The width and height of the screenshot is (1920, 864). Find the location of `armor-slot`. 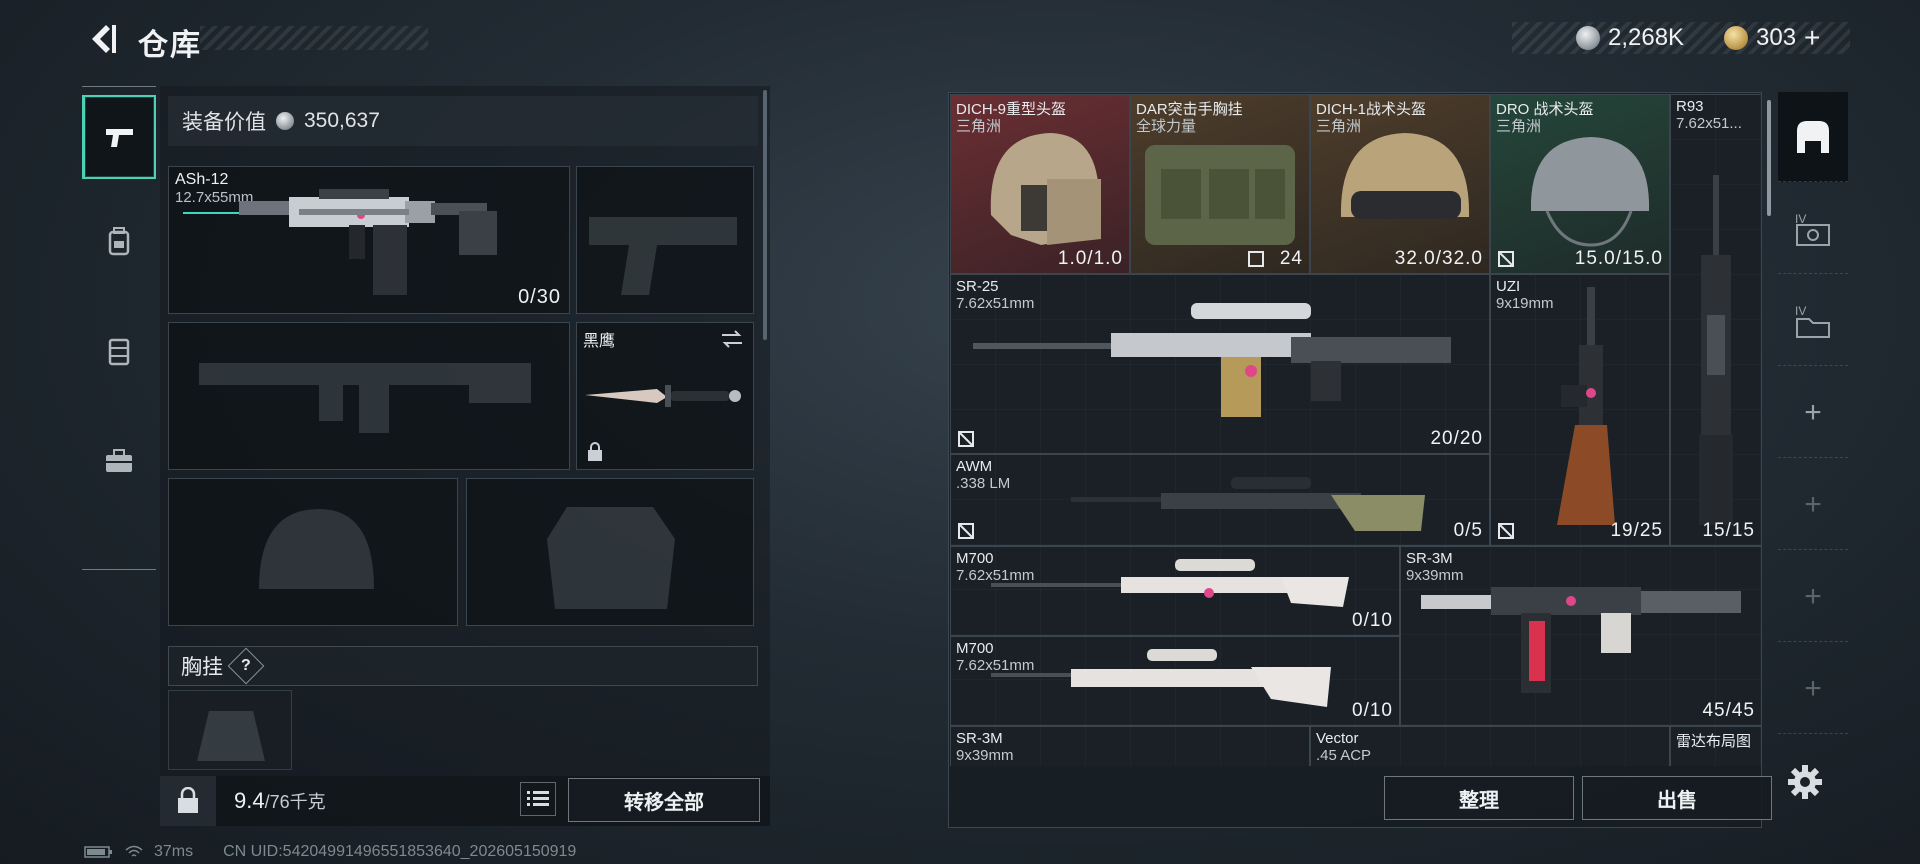

armor-slot is located at coordinates (610, 552).